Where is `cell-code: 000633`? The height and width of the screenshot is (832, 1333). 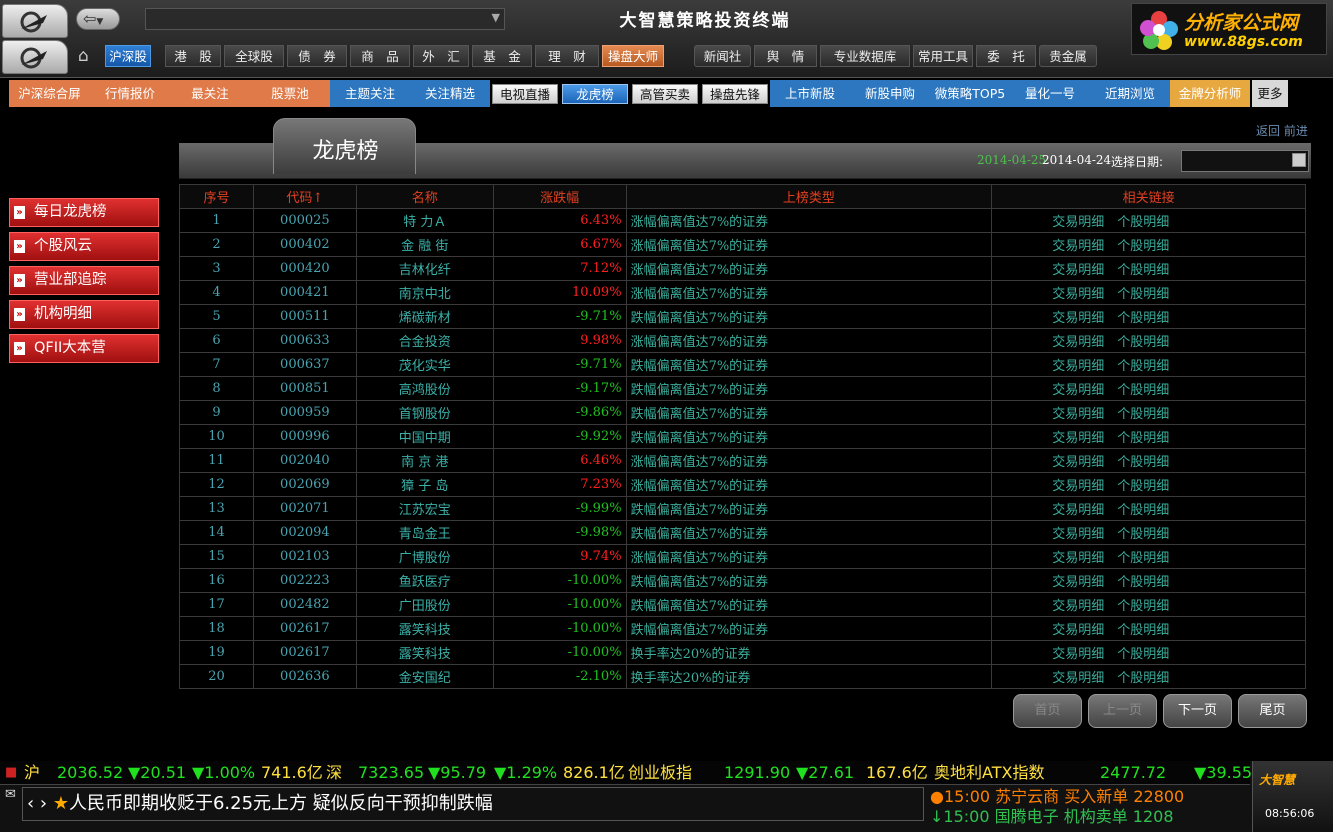 cell-code: 000633 is located at coordinates (304, 340).